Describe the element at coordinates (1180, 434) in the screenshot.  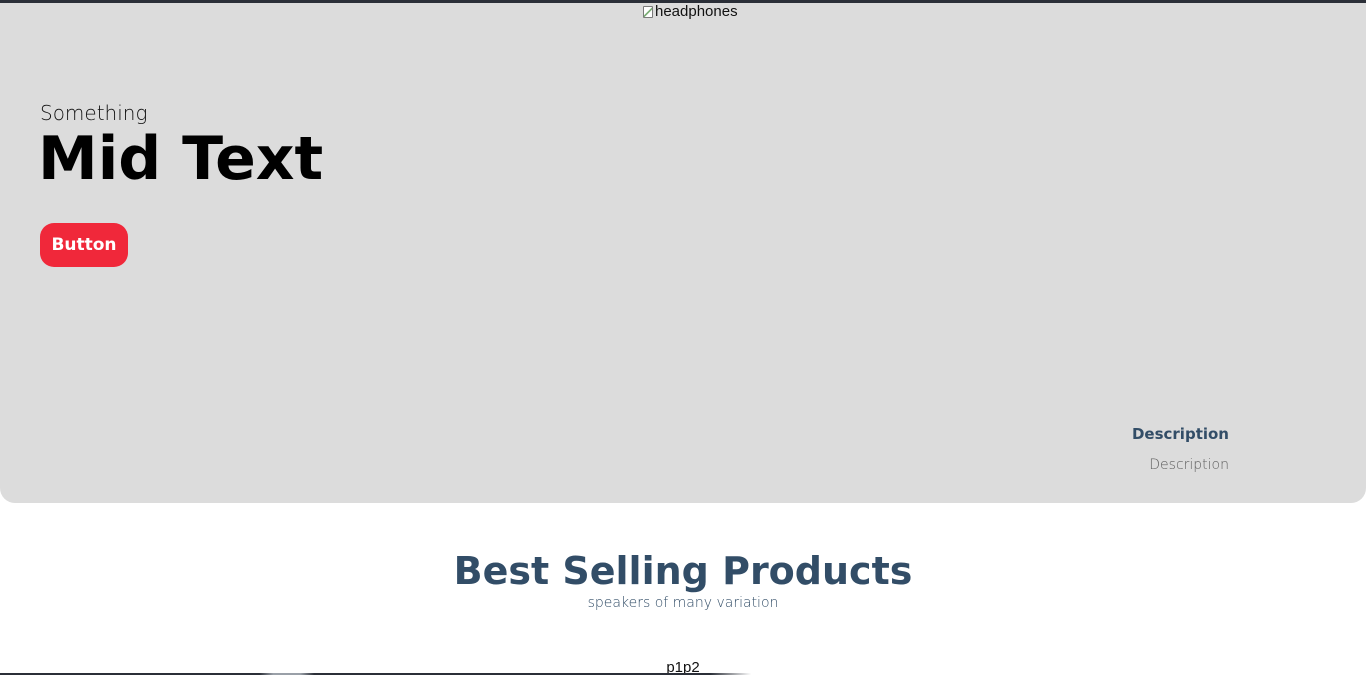
I see `hero-description-title: Description` at that location.